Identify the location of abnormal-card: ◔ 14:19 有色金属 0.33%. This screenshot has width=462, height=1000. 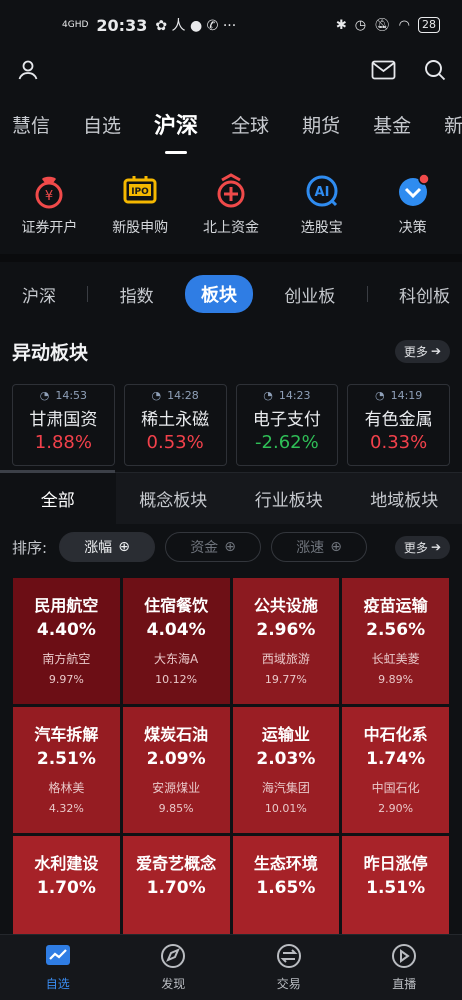
(398, 425).